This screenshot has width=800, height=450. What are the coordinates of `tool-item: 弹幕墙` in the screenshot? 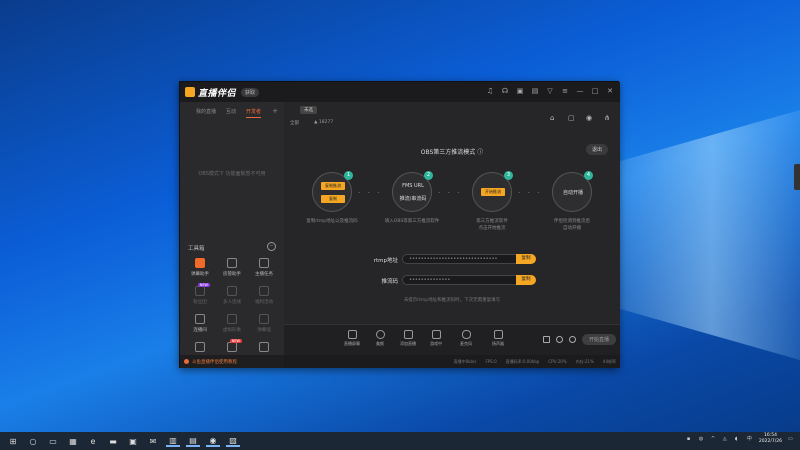 It's located at (264, 325).